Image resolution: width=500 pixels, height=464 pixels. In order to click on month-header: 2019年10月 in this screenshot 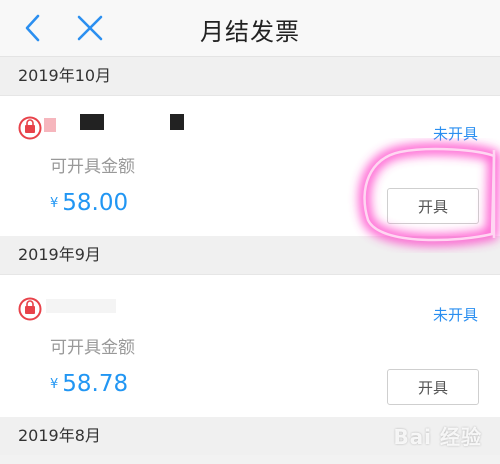, I will do `click(250, 76)`.